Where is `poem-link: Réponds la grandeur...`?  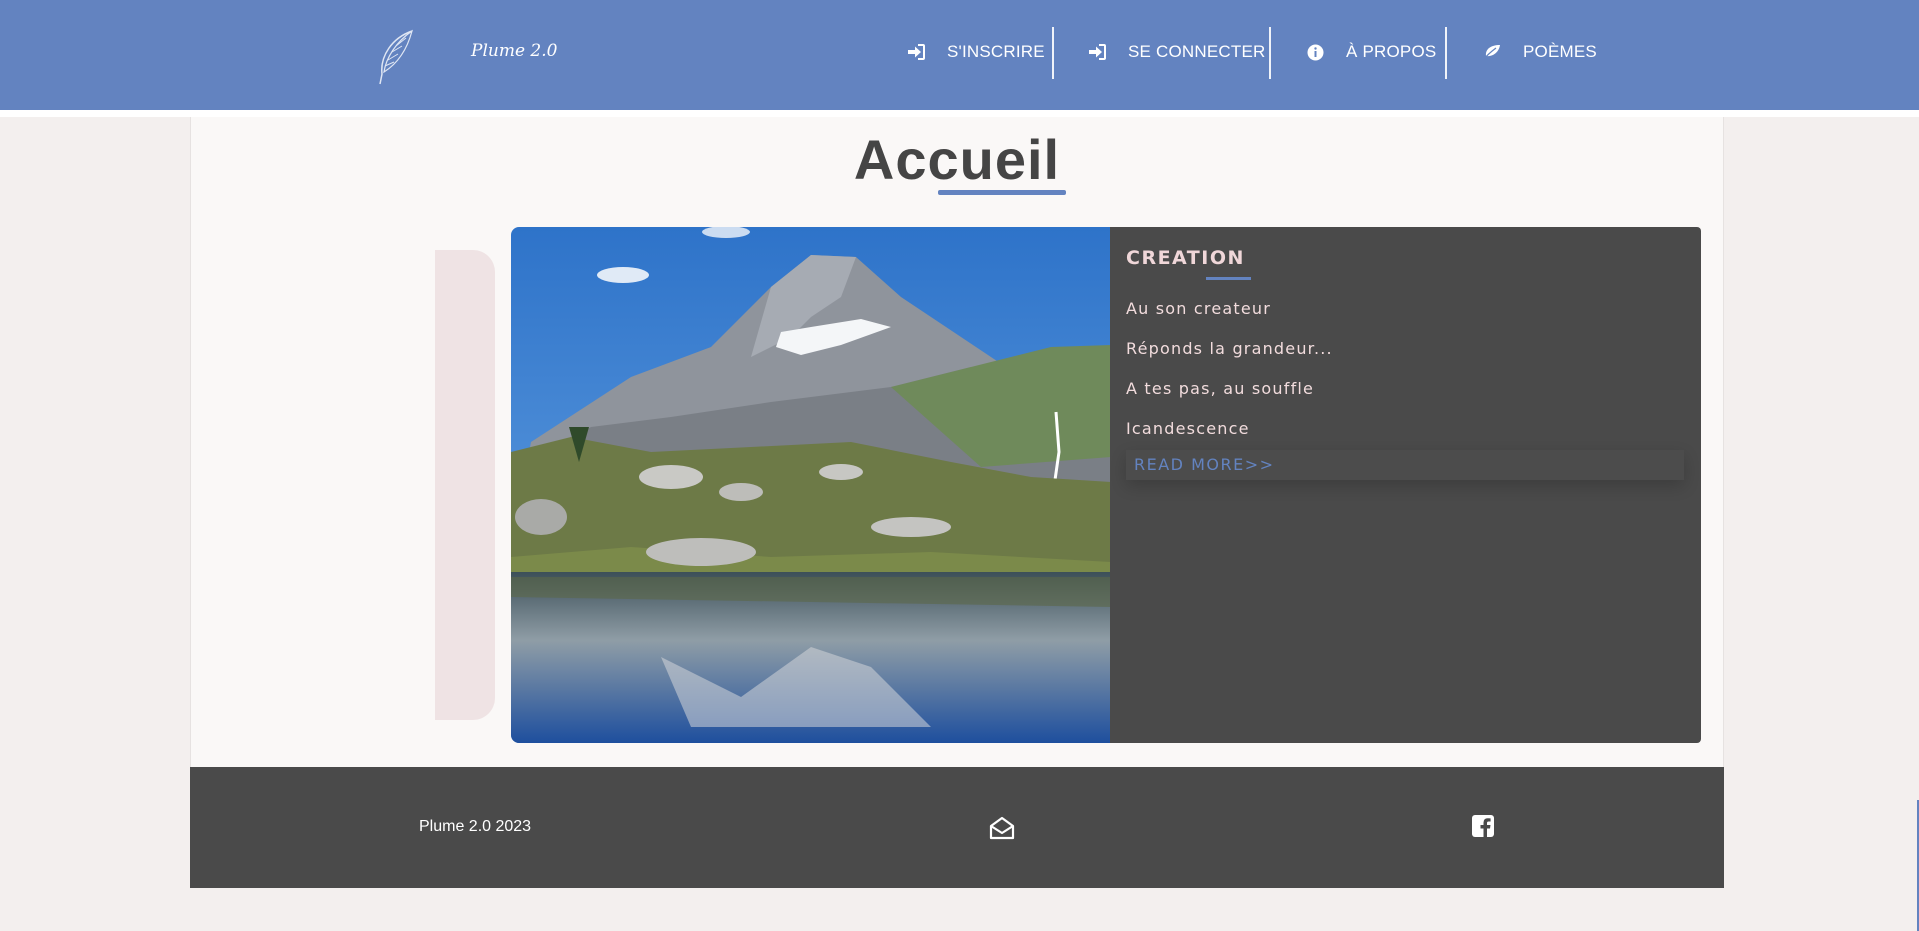 poem-link: Réponds la grandeur... is located at coordinates (1229, 348).